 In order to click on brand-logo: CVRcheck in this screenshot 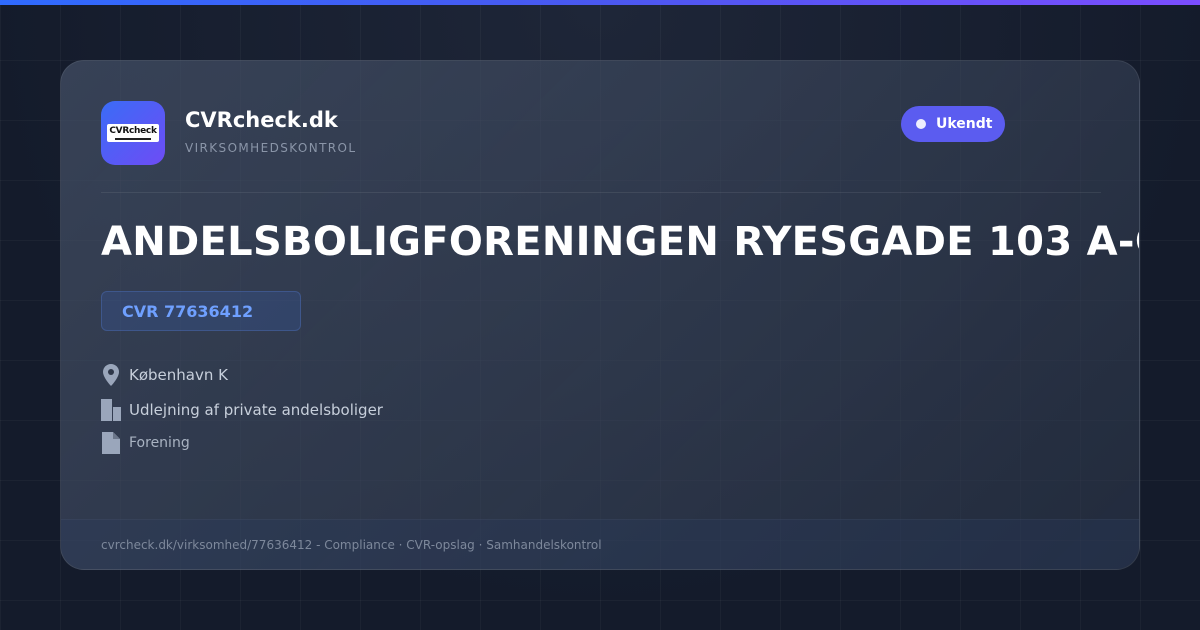, I will do `click(133, 133)`.